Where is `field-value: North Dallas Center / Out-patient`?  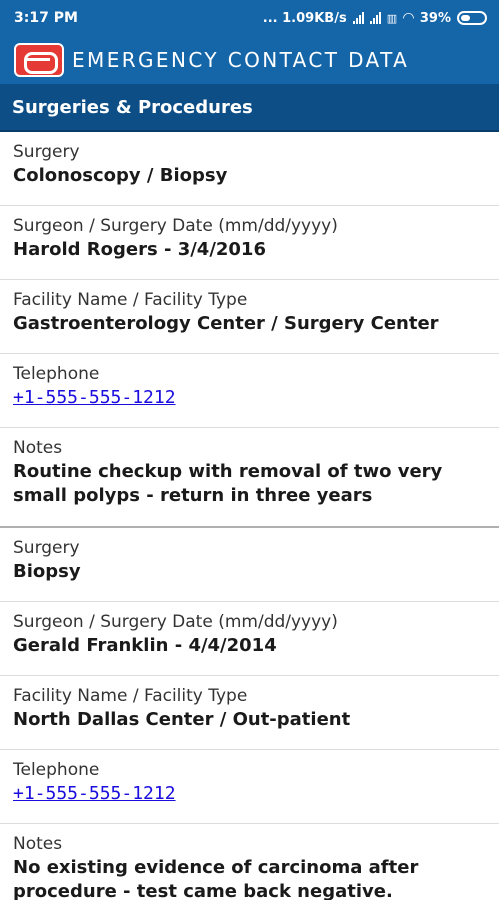
field-value: North Dallas Center / Out-patient is located at coordinates (182, 719).